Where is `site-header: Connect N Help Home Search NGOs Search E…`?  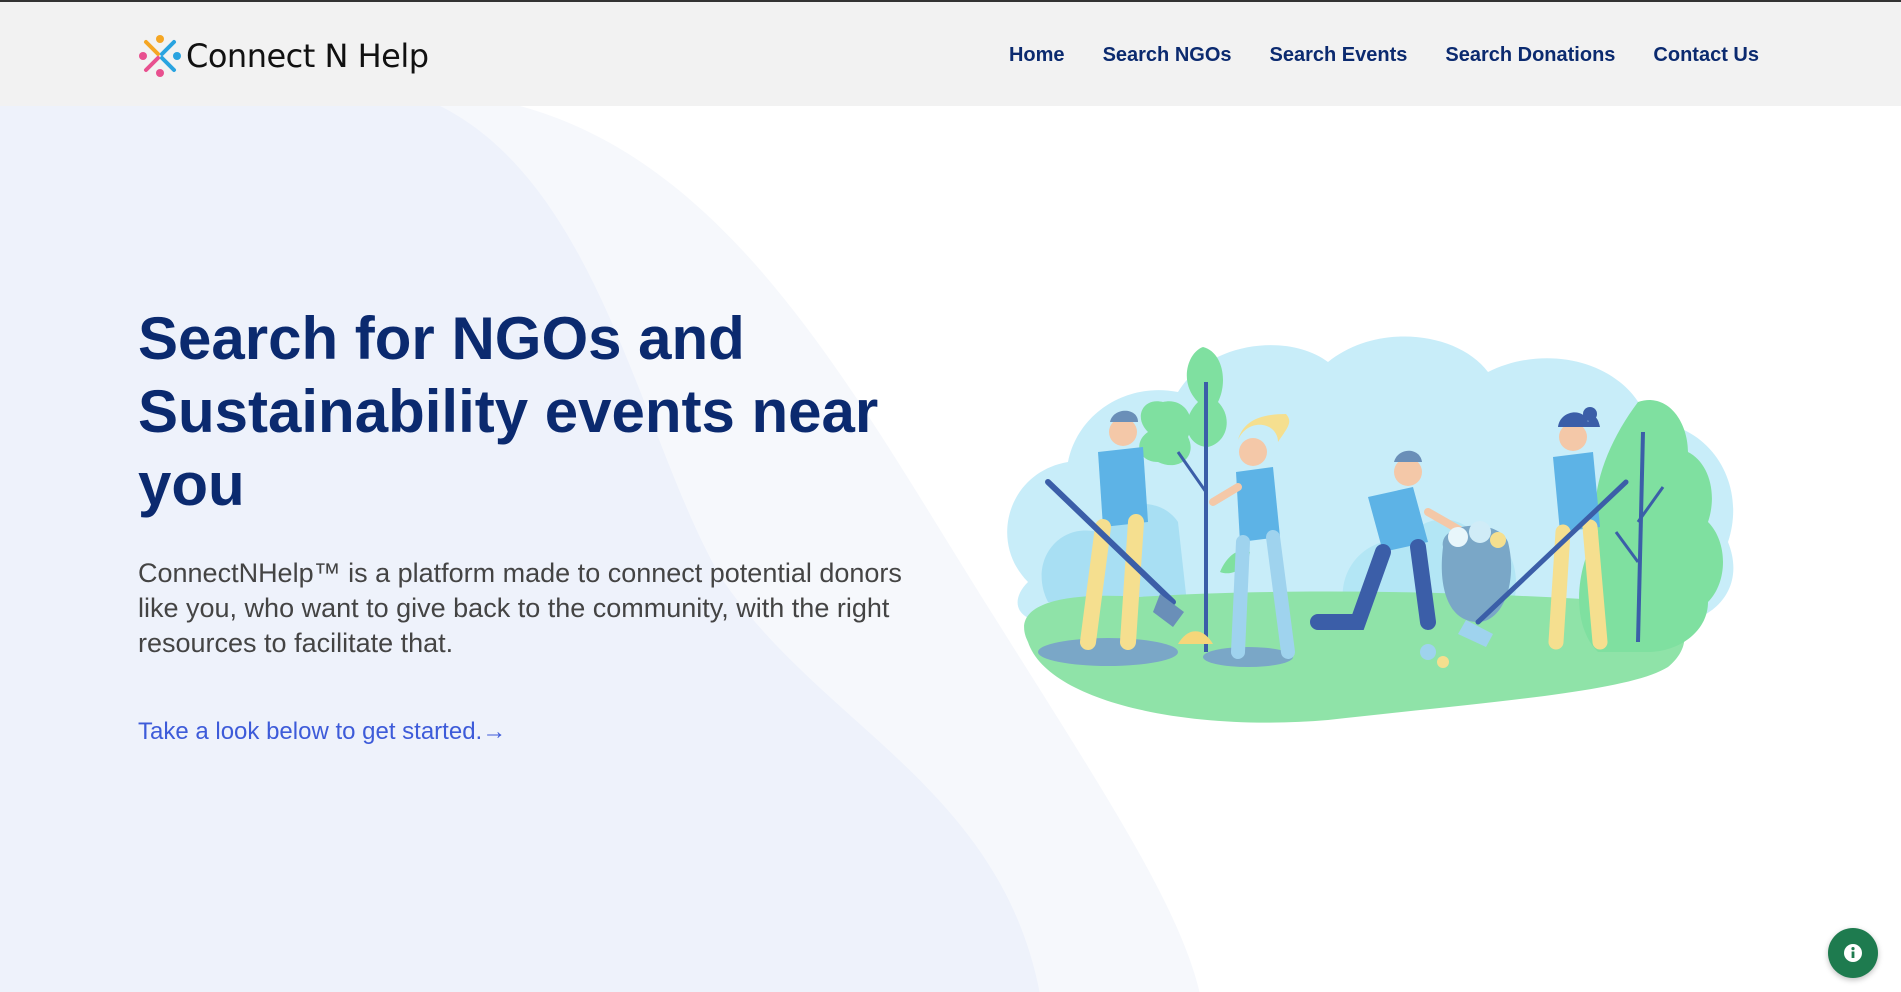
site-header: Connect N Help Home Search NGOs Search E… is located at coordinates (950, 54).